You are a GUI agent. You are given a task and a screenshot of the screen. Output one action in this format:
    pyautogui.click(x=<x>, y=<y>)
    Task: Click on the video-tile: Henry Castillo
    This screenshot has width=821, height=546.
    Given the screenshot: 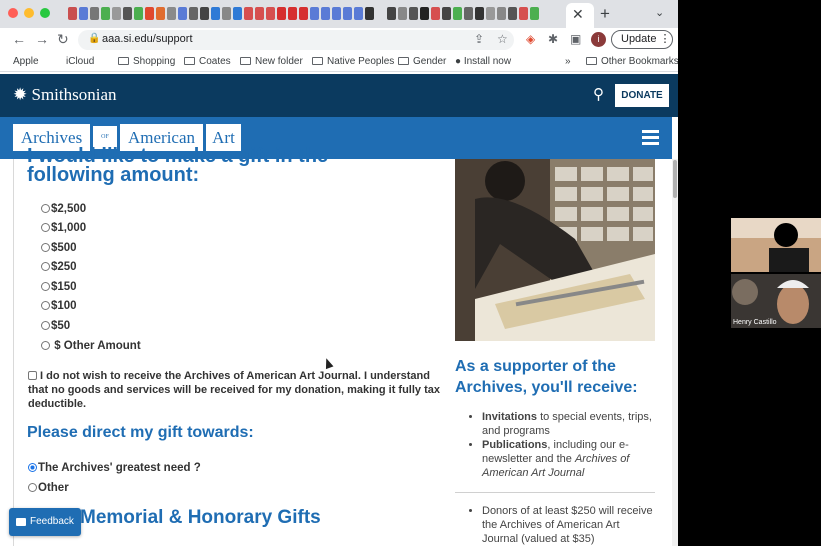 What is the action you would take?
    pyautogui.click(x=776, y=301)
    